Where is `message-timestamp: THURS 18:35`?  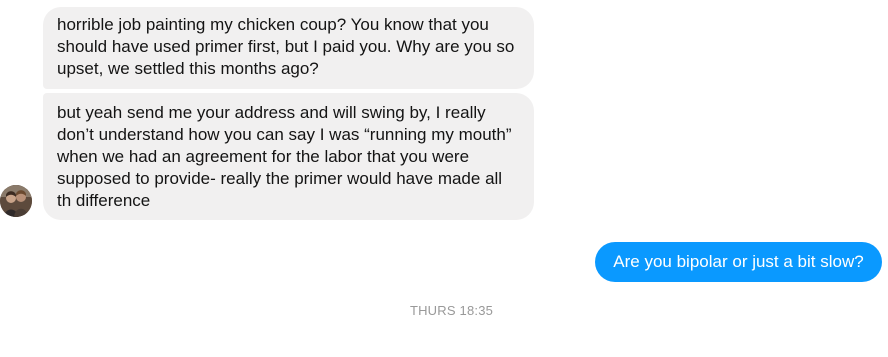
message-timestamp: THURS 18:35 is located at coordinates (451, 310).